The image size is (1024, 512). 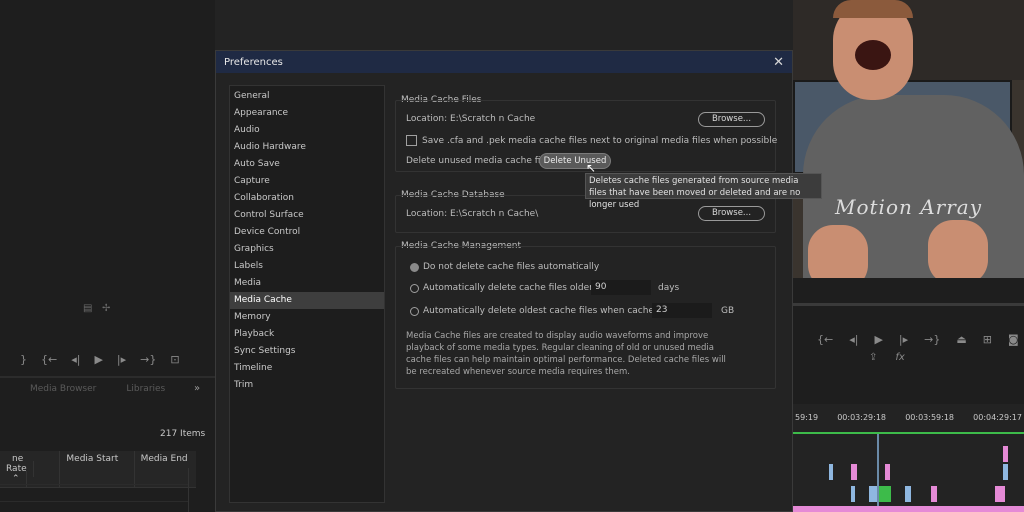 What do you see at coordinates (987, 339) in the screenshot?
I see `extract-icon: ⊞` at bounding box center [987, 339].